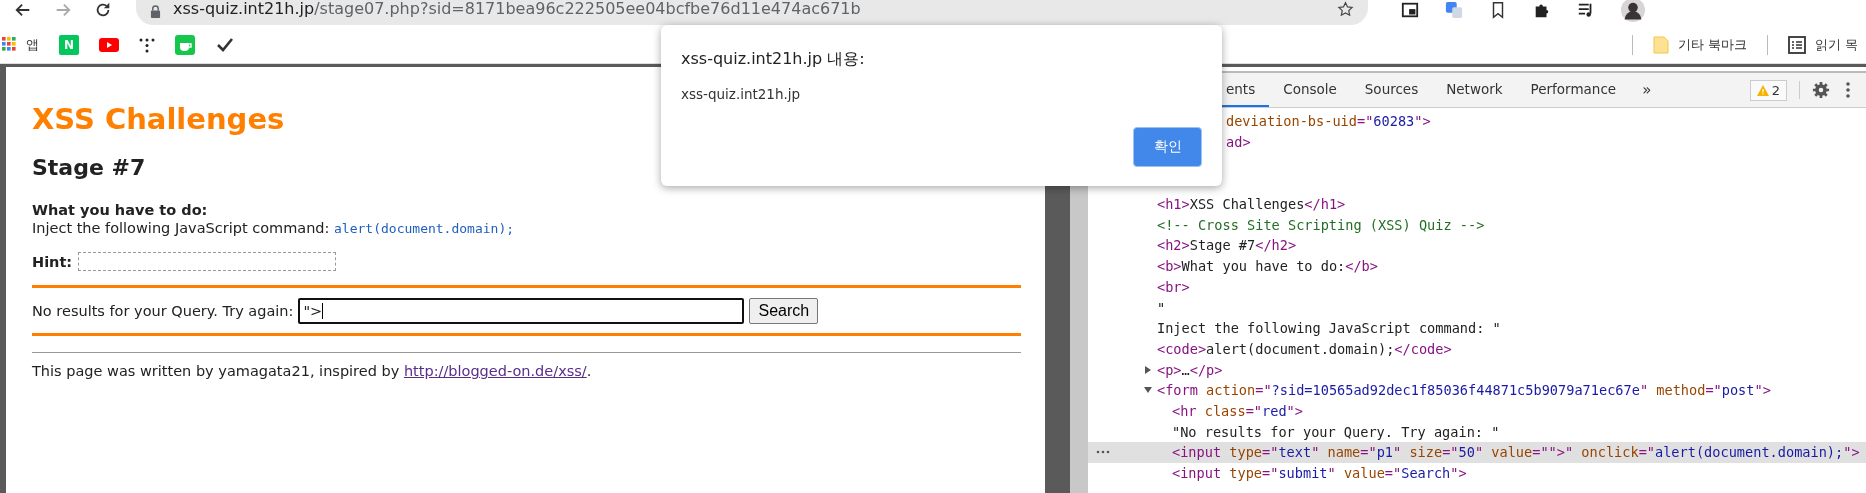 This screenshot has width=1866, height=493. I want to click on query-label: No results for your Query. Try again:, so click(163, 311).